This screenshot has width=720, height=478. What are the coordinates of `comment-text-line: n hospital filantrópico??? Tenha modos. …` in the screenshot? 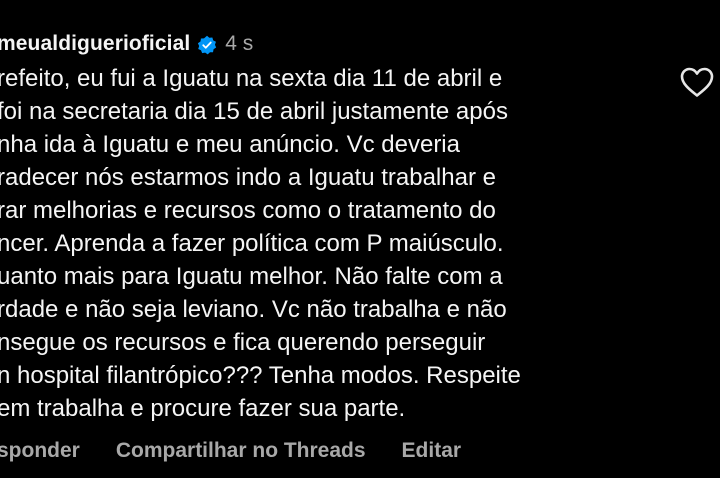 It's located at (260, 375).